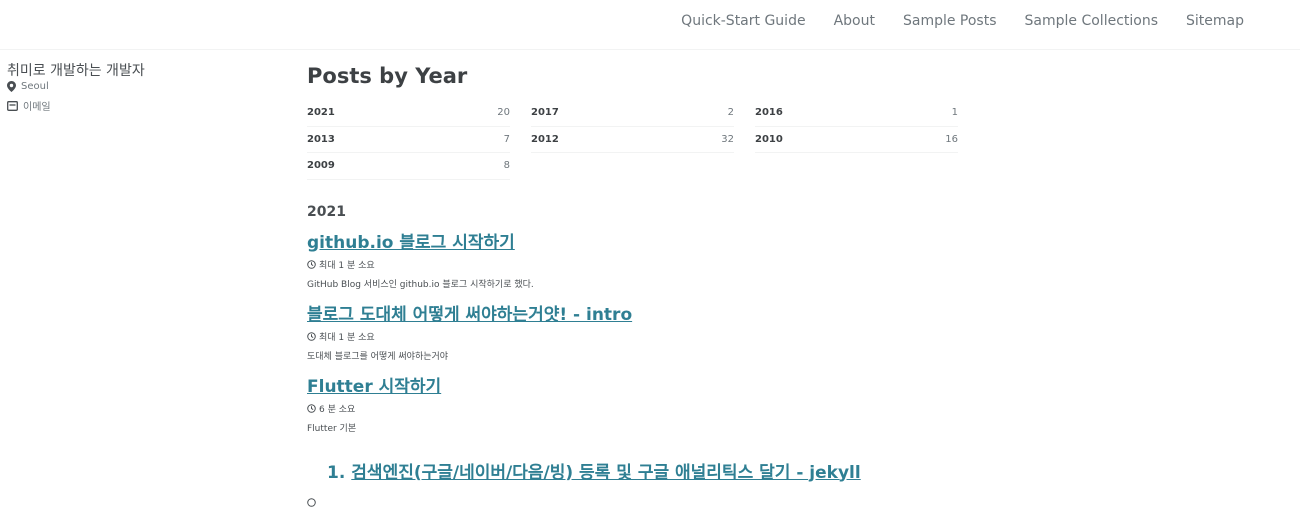  What do you see at coordinates (503, 113) in the screenshot?
I see `year-count: 20` at bounding box center [503, 113].